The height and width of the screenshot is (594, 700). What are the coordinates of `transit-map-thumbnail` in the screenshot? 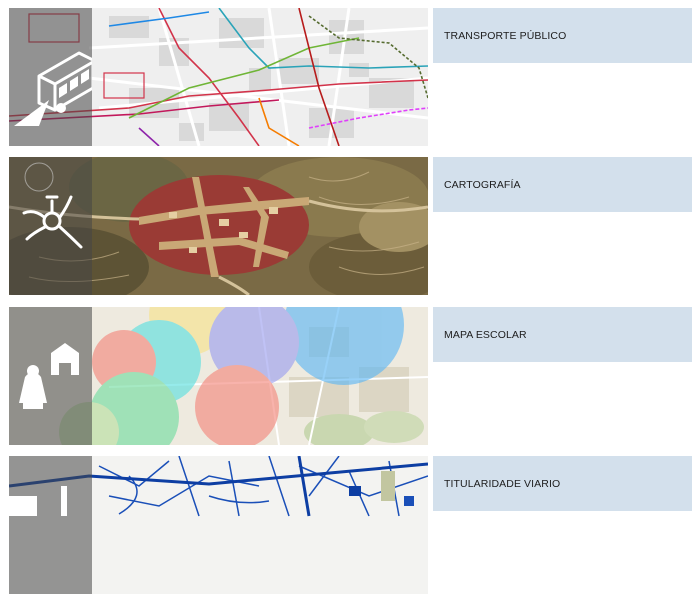 It's located at (218, 77).